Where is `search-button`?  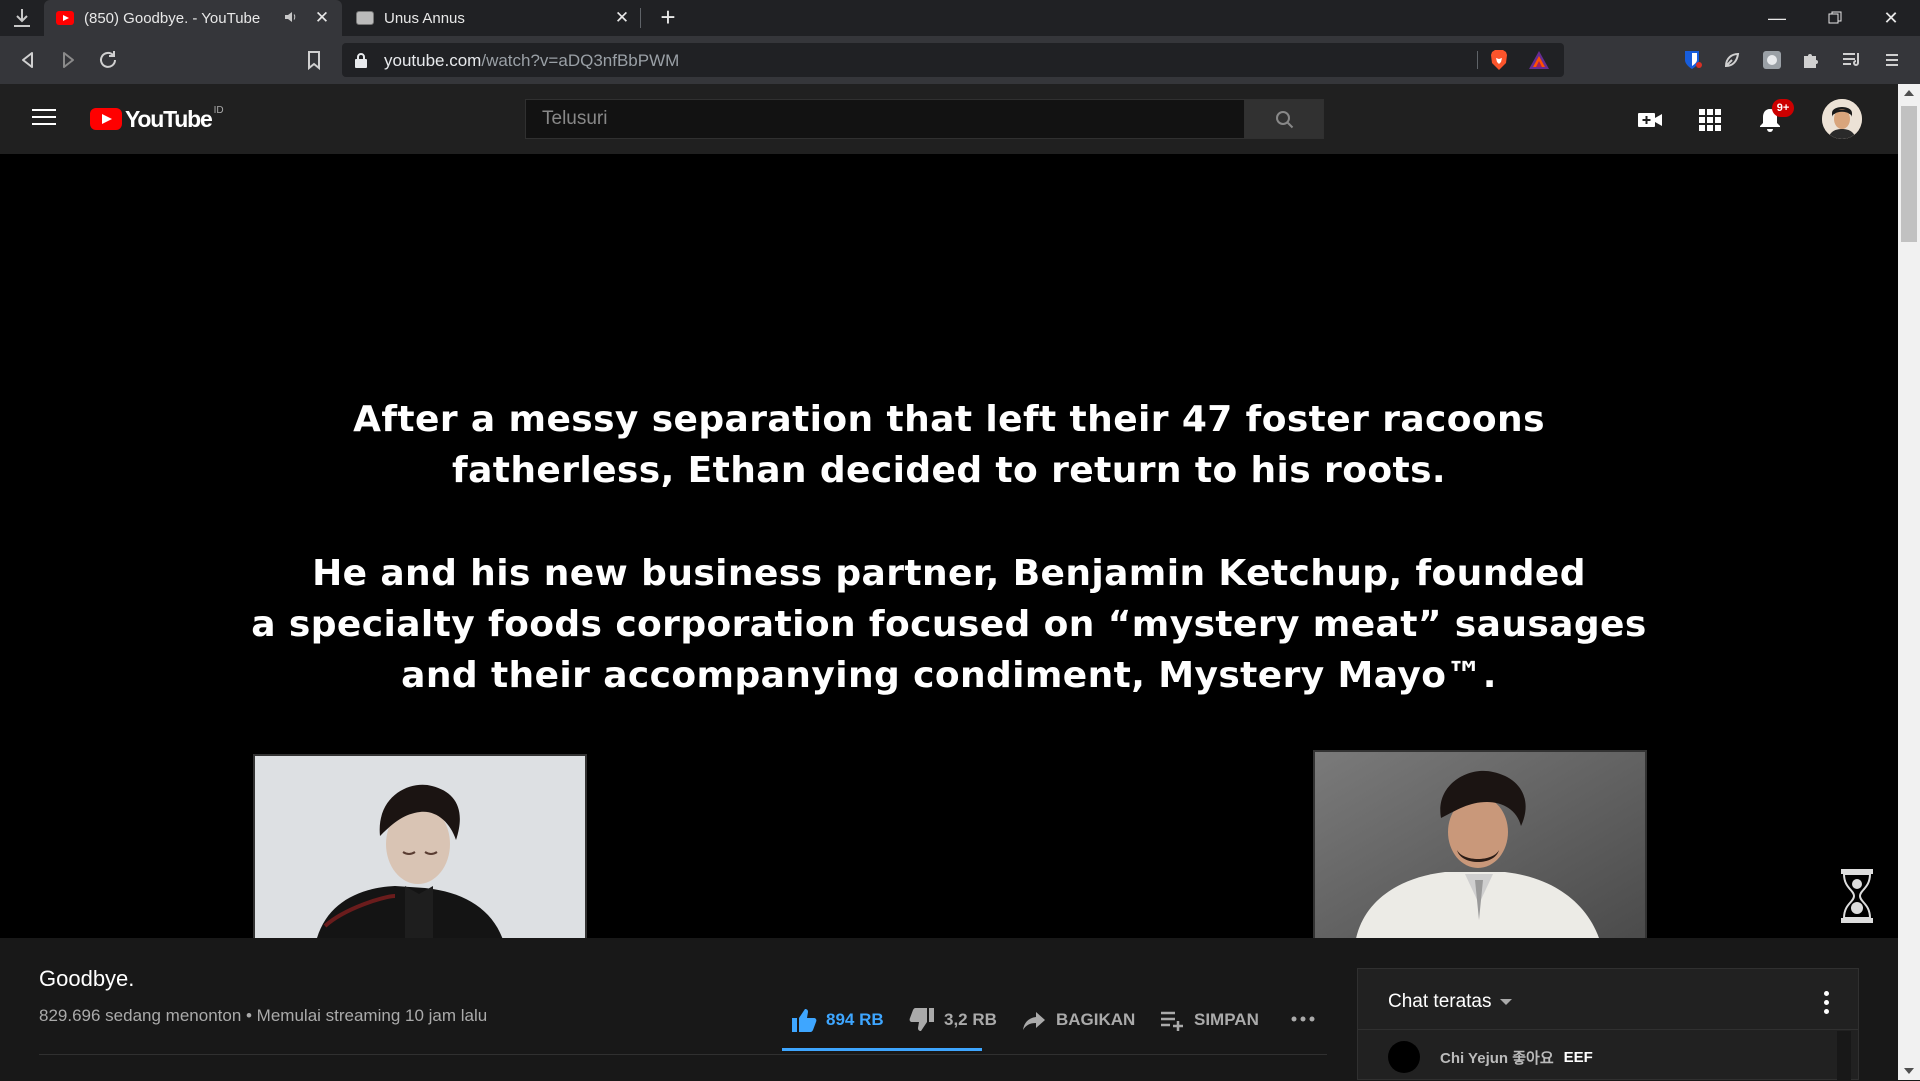 search-button is located at coordinates (1284, 119).